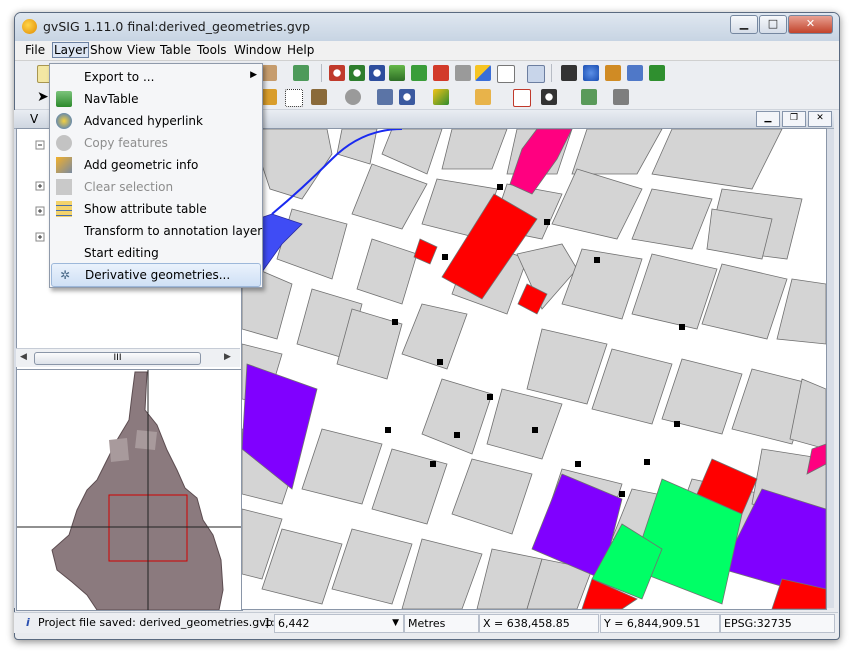 This screenshot has height=658, width=859. Describe the element at coordinates (441, 97) in the screenshot. I see `raster-icon` at that location.